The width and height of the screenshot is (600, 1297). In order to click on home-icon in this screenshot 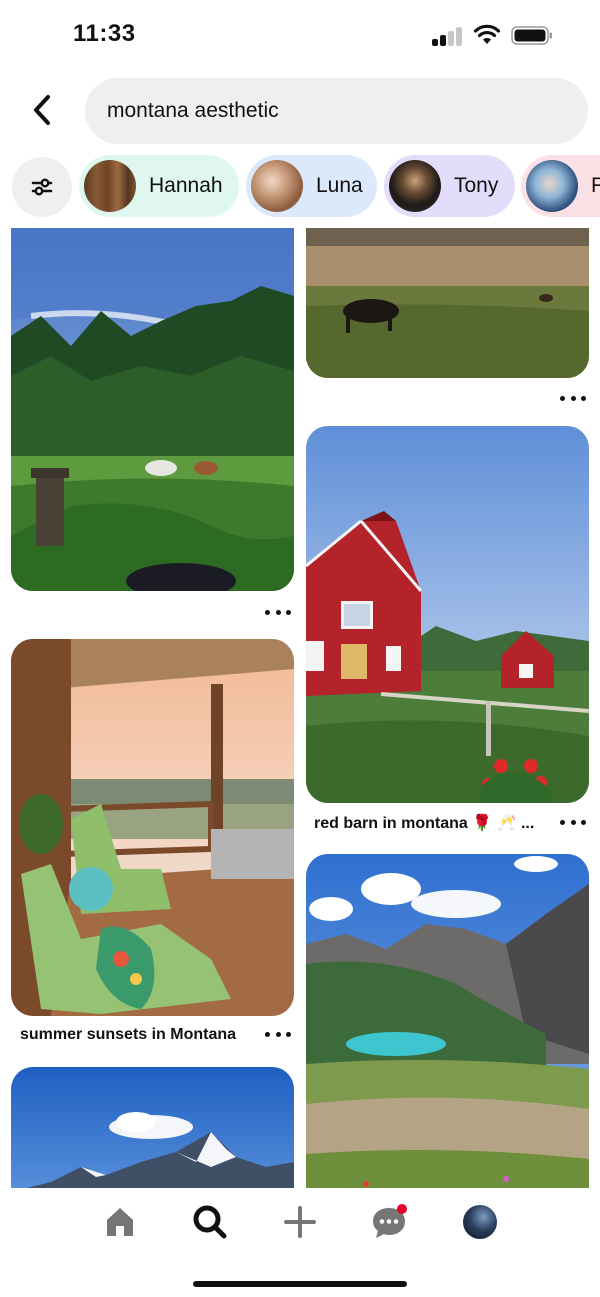, I will do `click(120, 1222)`.